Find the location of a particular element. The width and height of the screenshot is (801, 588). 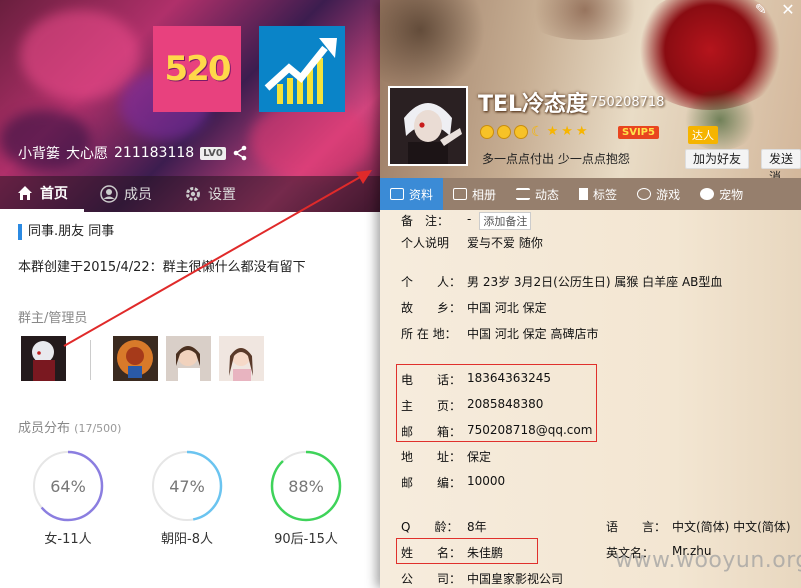

tab-pets-label: 宠物 is located at coordinates (731, 194).